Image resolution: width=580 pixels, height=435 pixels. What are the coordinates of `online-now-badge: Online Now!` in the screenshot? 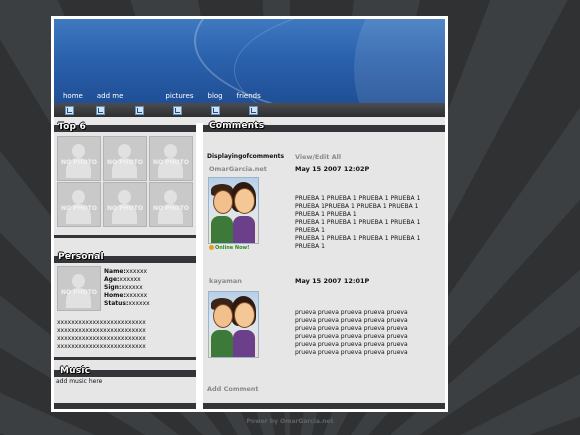 It's located at (229, 248).